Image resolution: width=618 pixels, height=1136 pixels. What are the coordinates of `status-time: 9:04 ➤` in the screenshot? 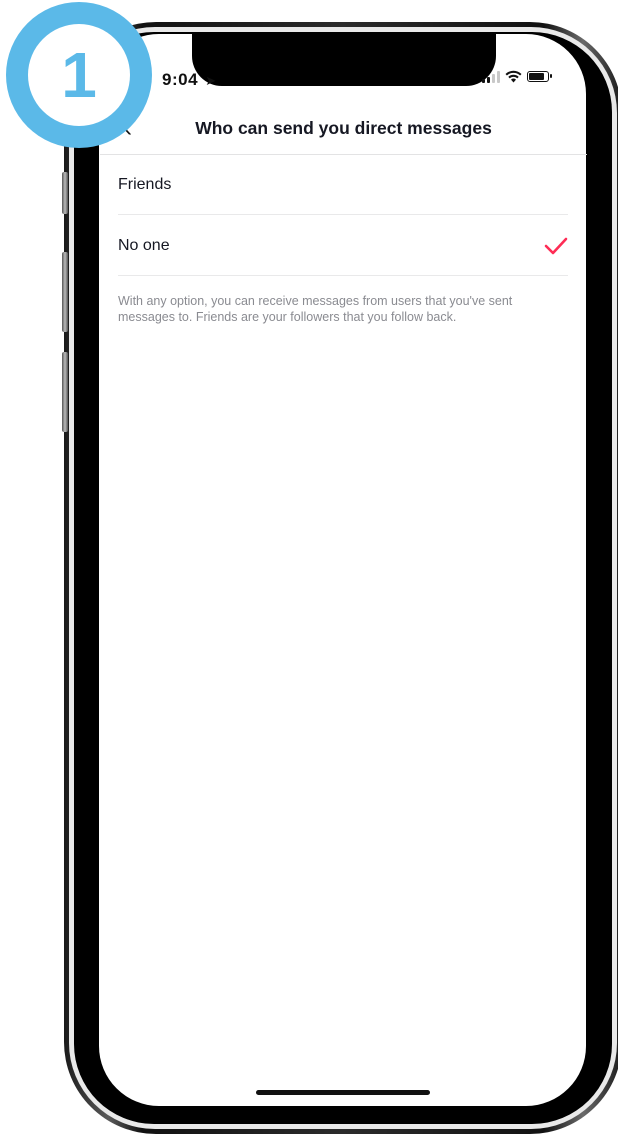 It's located at (189, 80).